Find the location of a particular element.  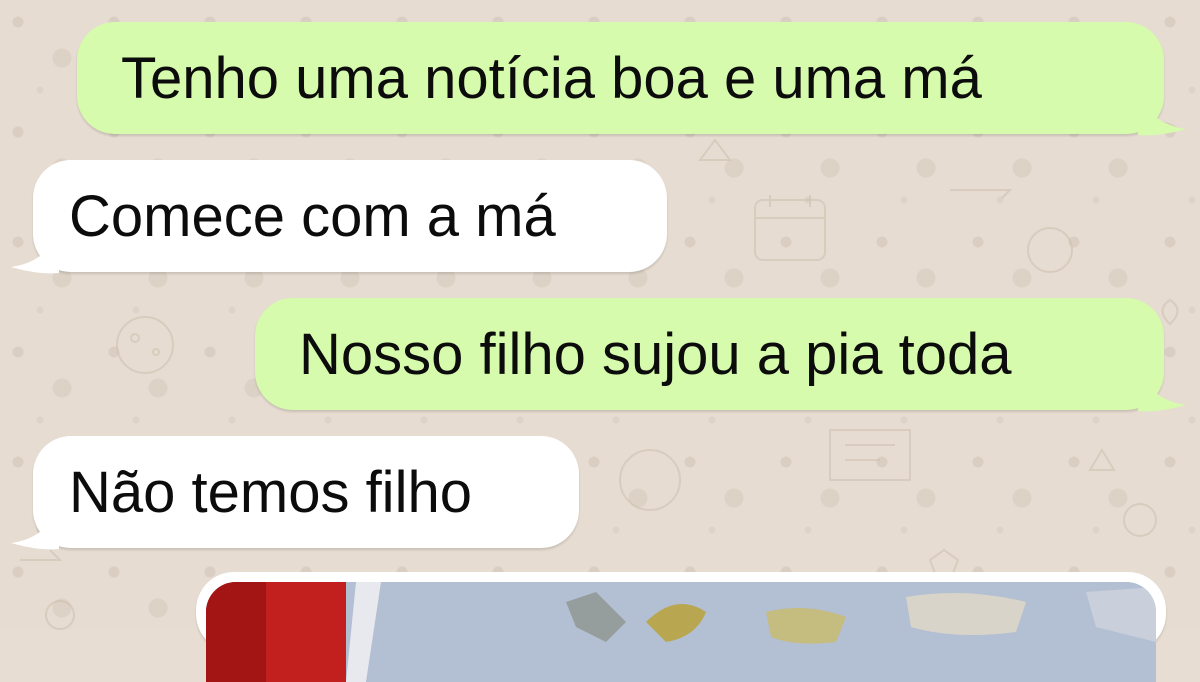

message-text: Comece com a má is located at coordinates (312, 216).